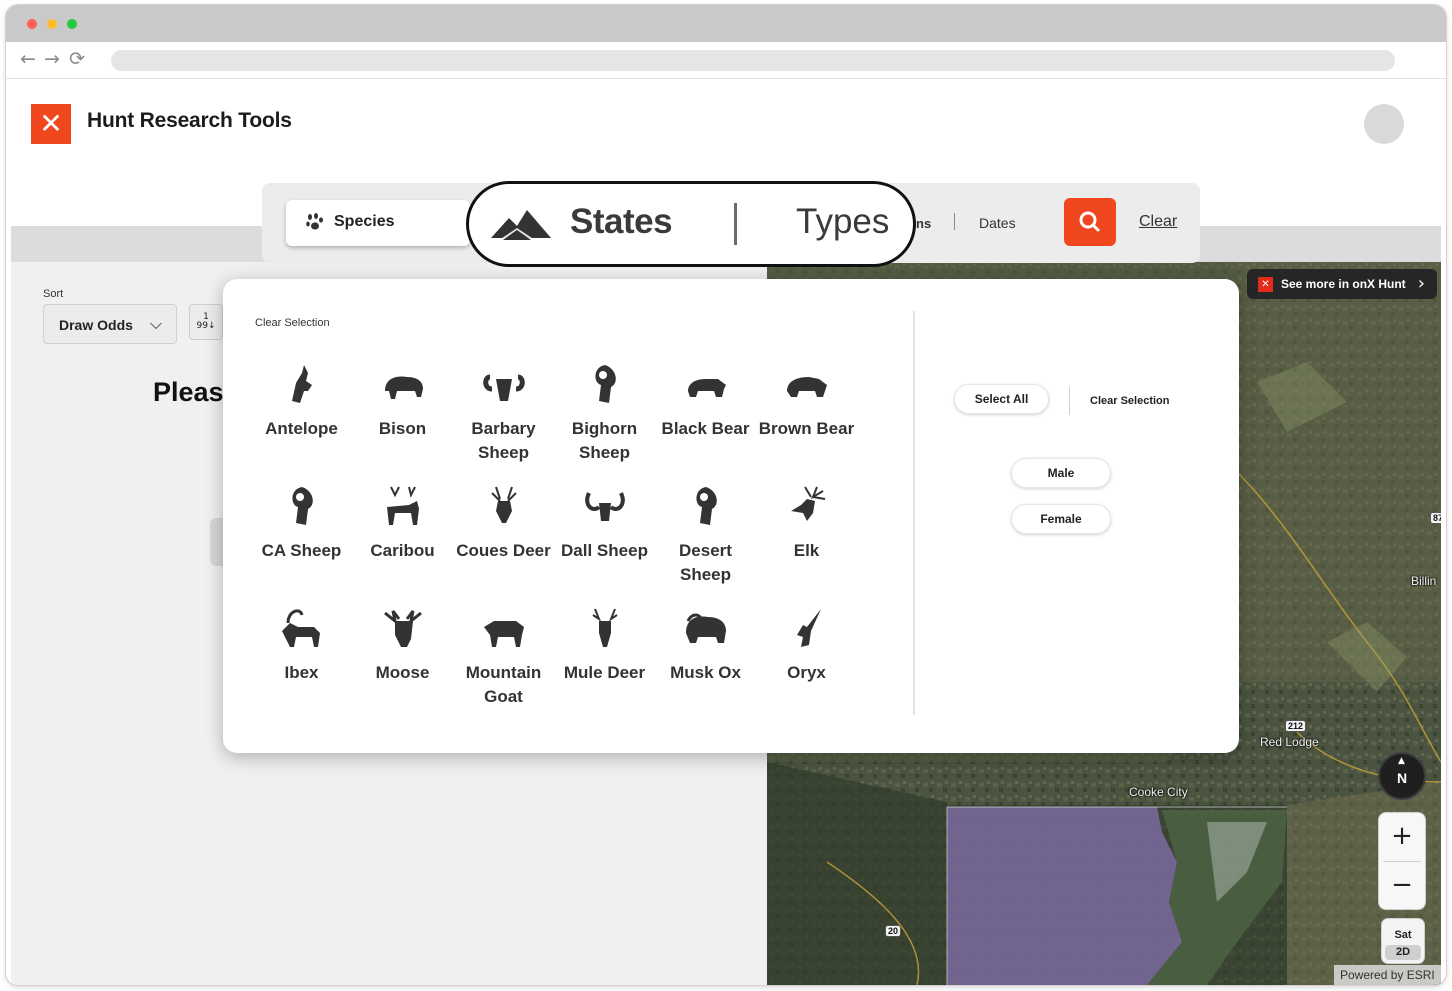 The image size is (1452, 991). I want to click on compass-label: N, so click(1402, 778).